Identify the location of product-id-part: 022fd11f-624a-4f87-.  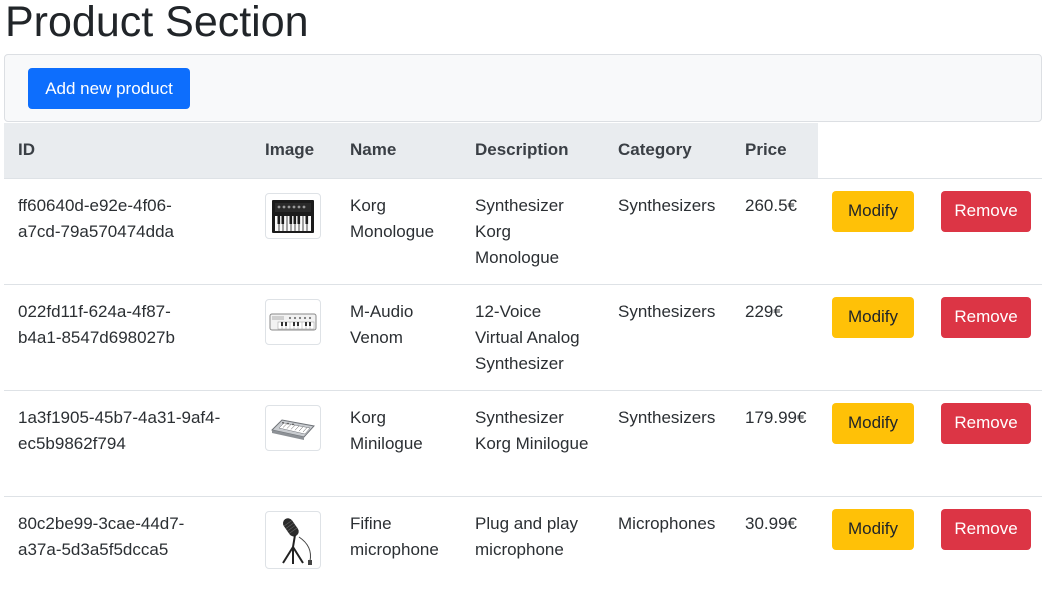
(94, 311).